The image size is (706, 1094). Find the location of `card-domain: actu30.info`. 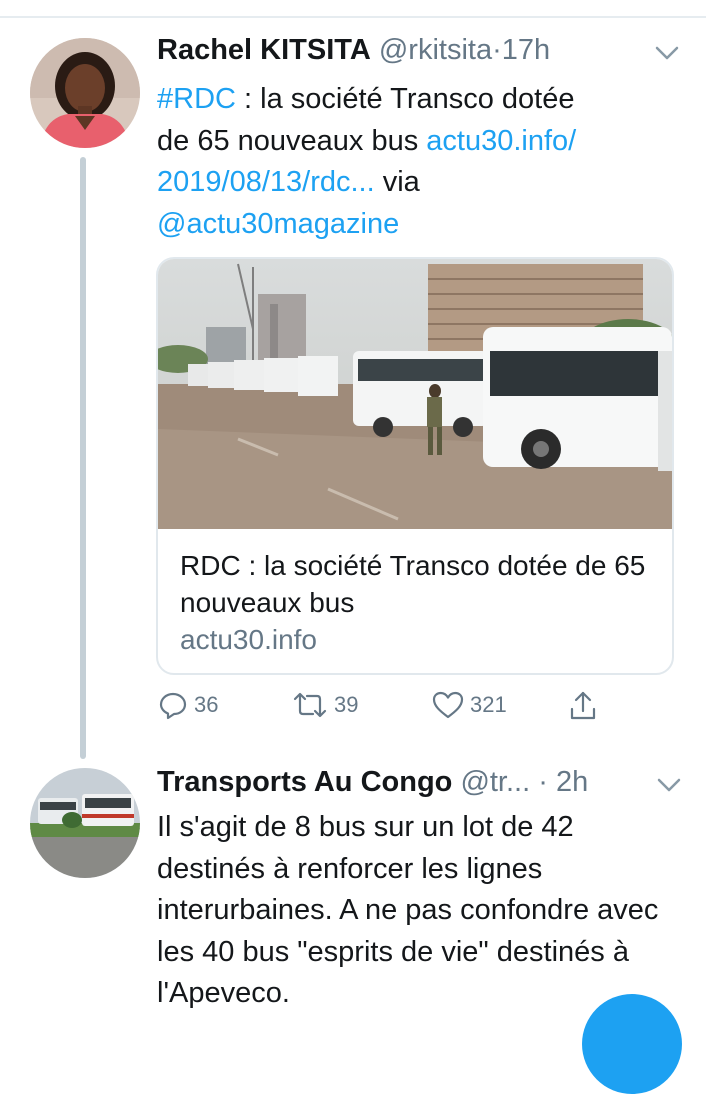

card-domain: actu30.info is located at coordinates (248, 639).